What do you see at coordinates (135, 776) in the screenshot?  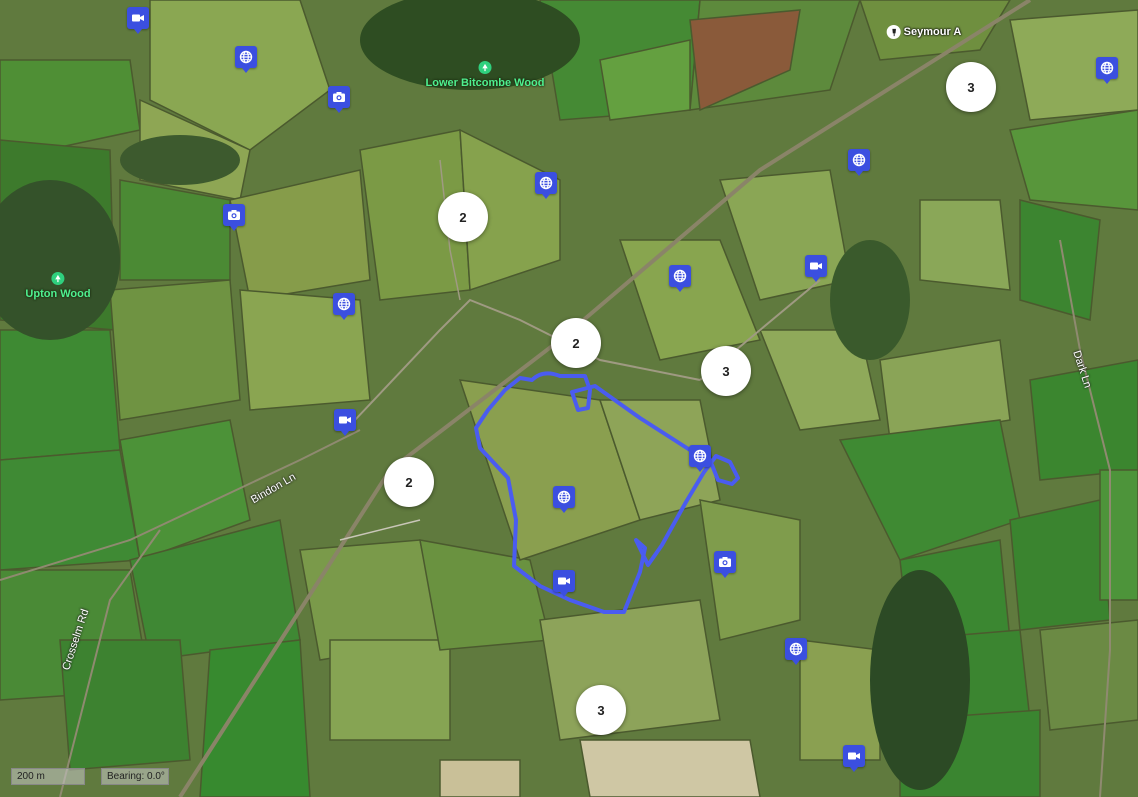 I see `bearing-indicator: Bearing: 0.0°` at bounding box center [135, 776].